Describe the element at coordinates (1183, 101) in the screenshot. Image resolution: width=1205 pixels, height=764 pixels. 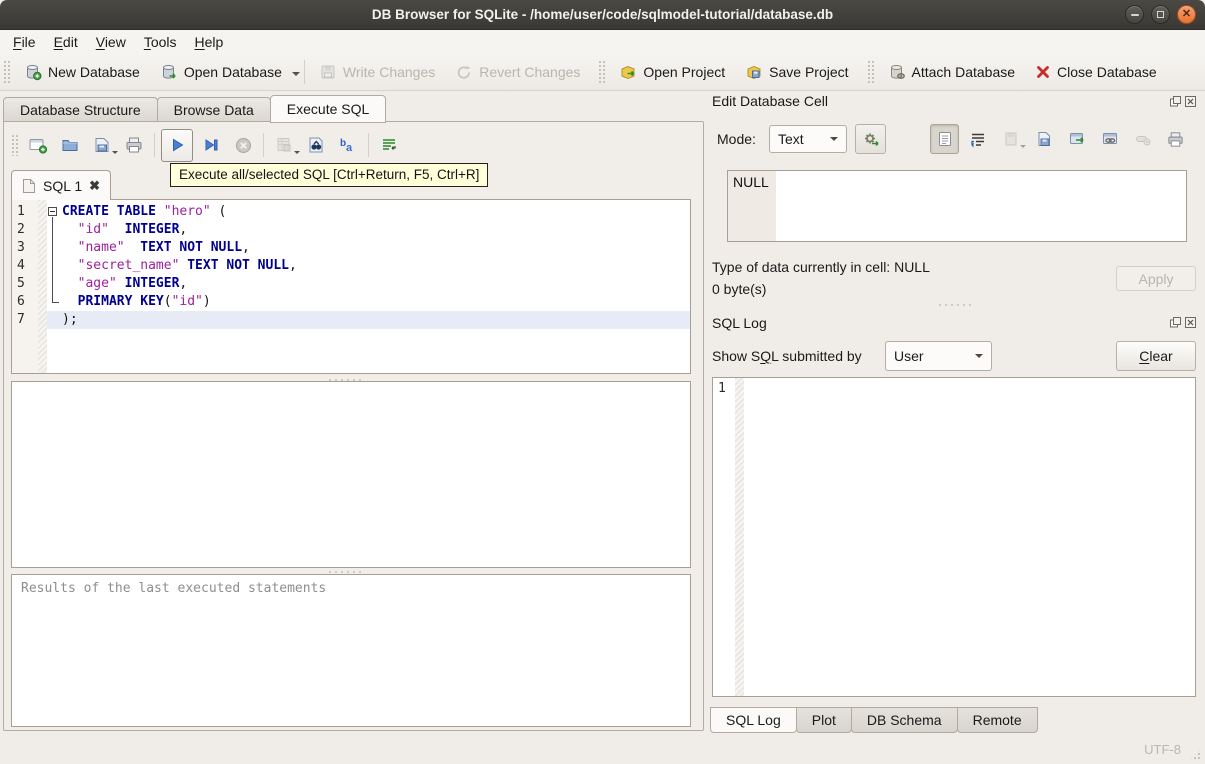
I see `edit-cell-dock-controls` at that location.